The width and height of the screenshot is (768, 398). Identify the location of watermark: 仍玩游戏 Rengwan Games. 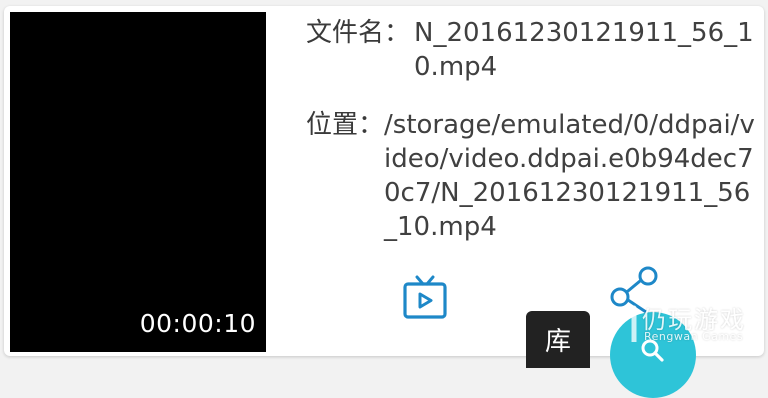
(680, 326).